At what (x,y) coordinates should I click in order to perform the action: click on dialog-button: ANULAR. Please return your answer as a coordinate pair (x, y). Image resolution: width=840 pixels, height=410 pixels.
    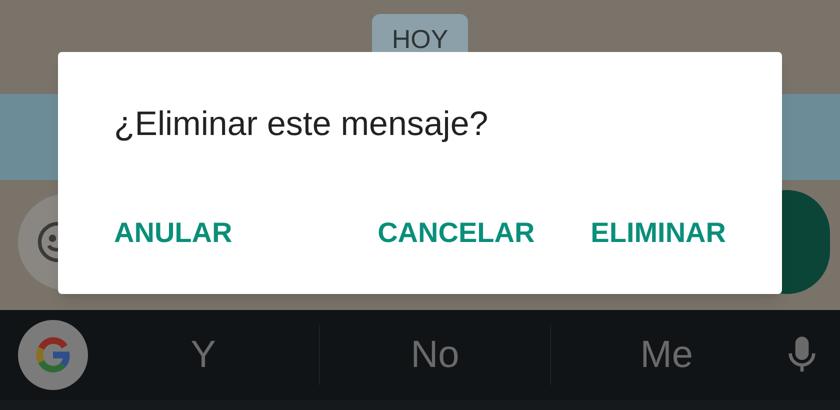
    Looking at the image, I should click on (173, 233).